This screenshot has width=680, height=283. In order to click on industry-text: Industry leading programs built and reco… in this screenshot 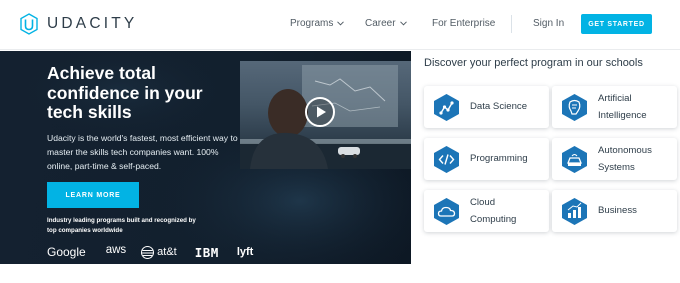, I will do `click(121, 225)`.